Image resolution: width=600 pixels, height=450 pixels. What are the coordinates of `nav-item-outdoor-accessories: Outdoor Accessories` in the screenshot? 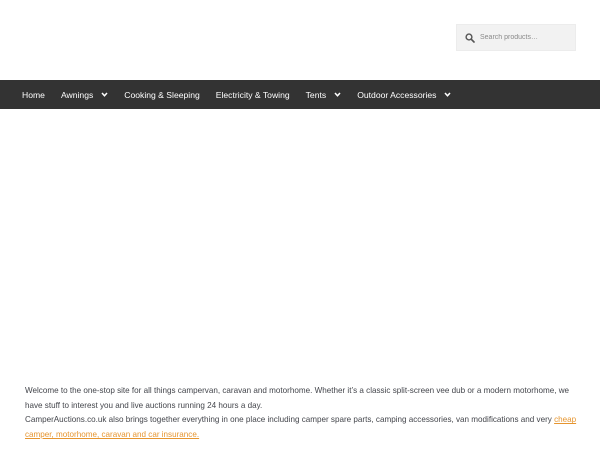 It's located at (404, 94).